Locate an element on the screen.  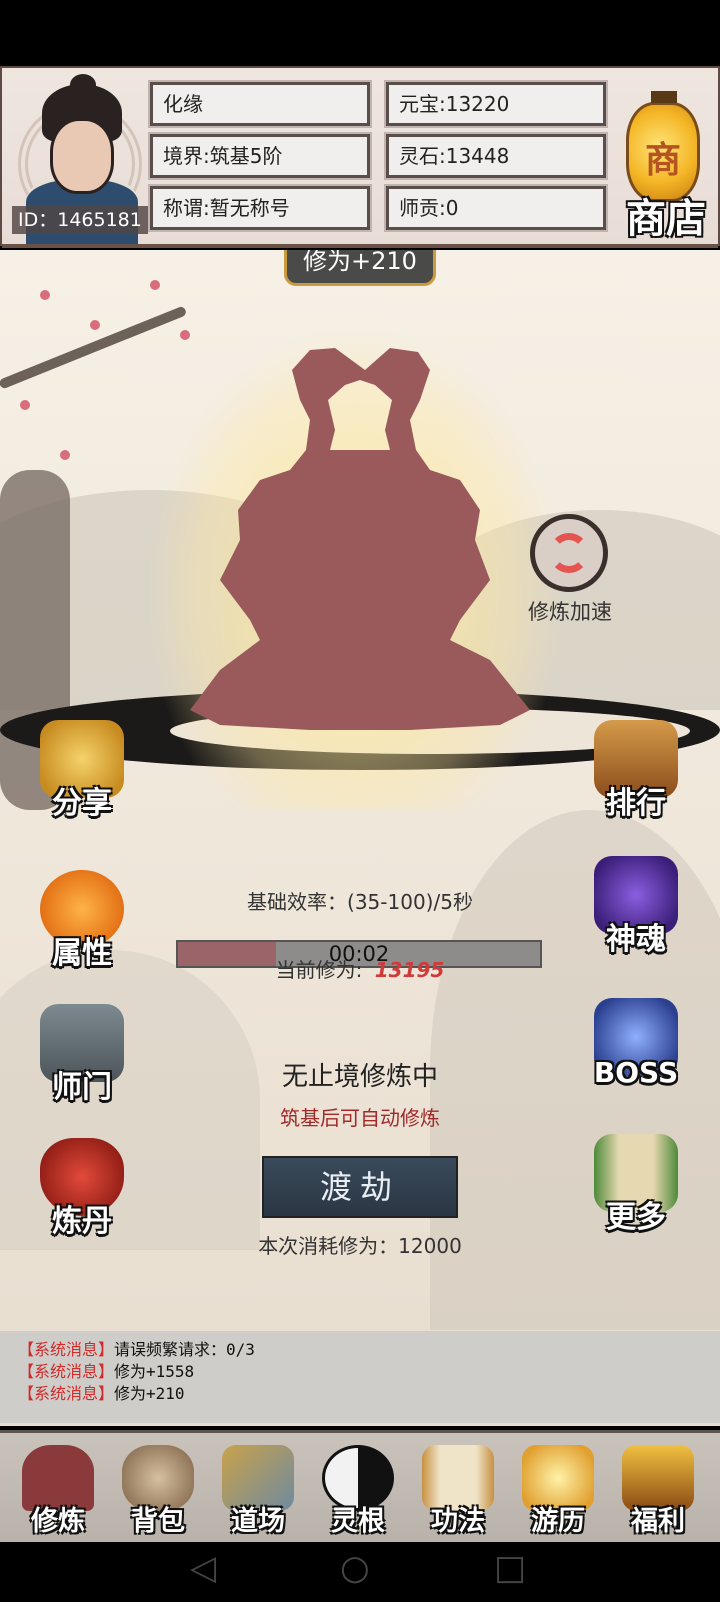
more-button: 更多 is located at coordinates (636, 1186).